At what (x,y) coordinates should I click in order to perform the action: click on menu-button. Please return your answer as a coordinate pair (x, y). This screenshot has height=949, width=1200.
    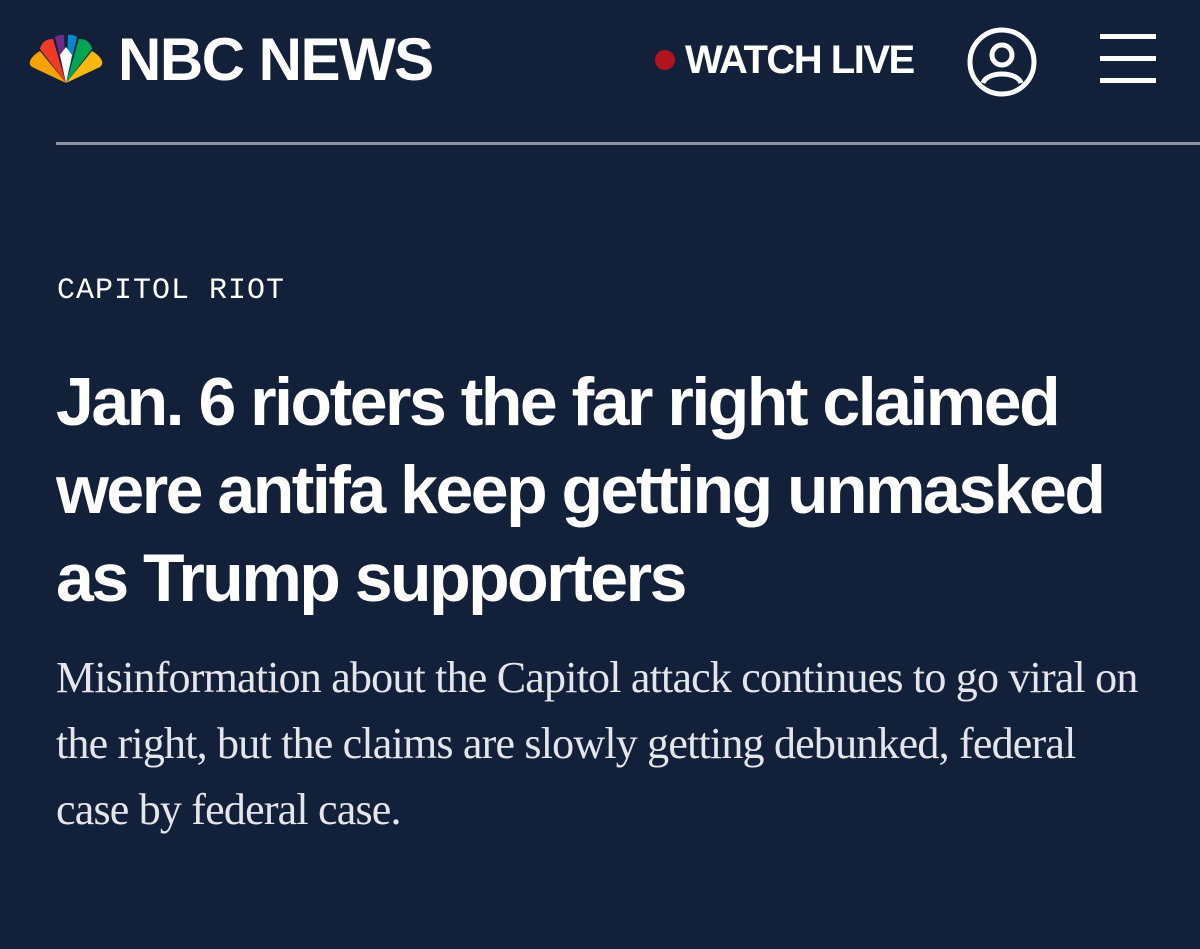
    Looking at the image, I should click on (1129, 60).